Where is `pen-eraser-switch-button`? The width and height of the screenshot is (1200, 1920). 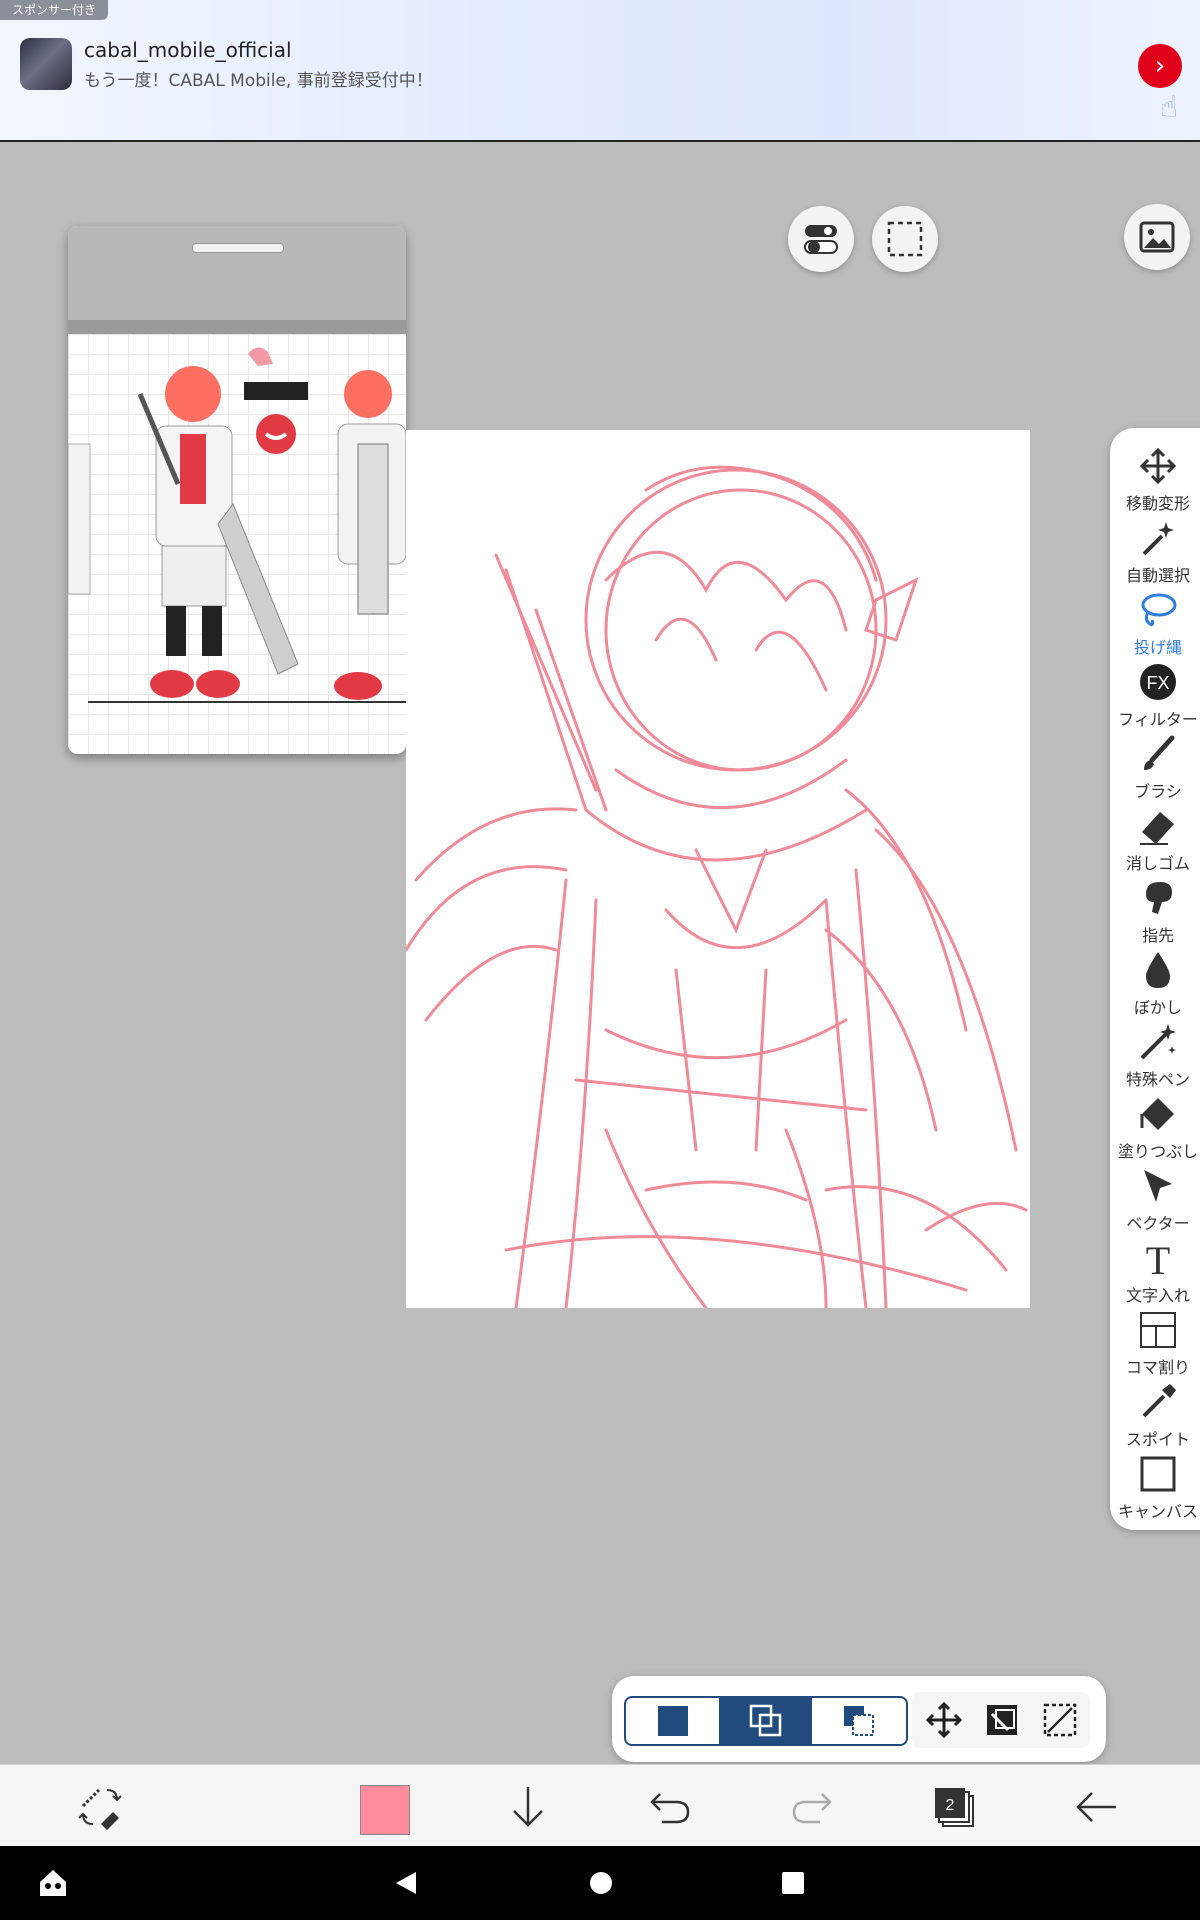 pen-eraser-switch-button is located at coordinates (100, 1807).